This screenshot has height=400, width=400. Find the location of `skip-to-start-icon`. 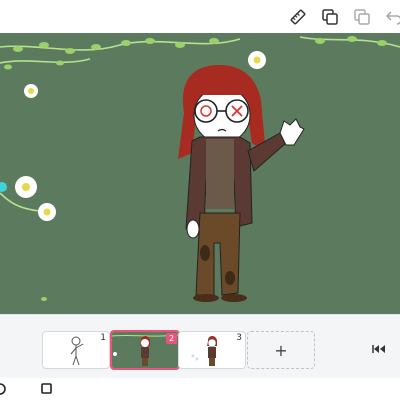

skip-to-start-icon is located at coordinates (378, 349).